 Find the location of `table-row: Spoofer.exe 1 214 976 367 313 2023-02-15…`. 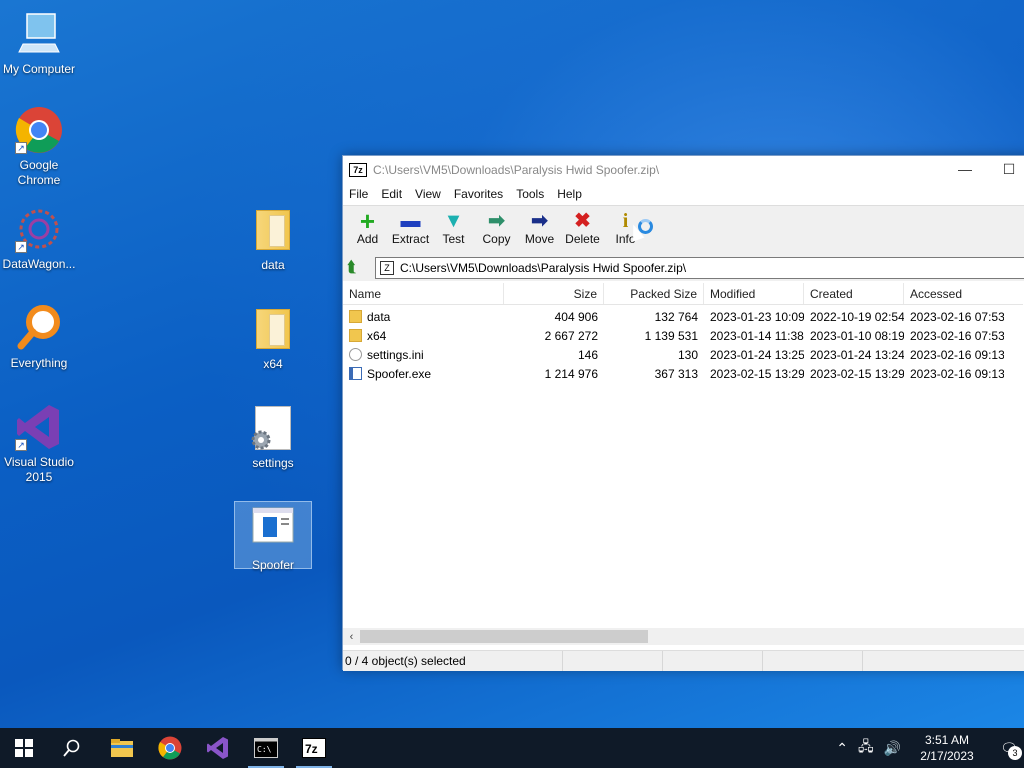

table-row: Spoofer.exe 1 214 976 367 313 2023-02-15… is located at coordinates (683, 373).